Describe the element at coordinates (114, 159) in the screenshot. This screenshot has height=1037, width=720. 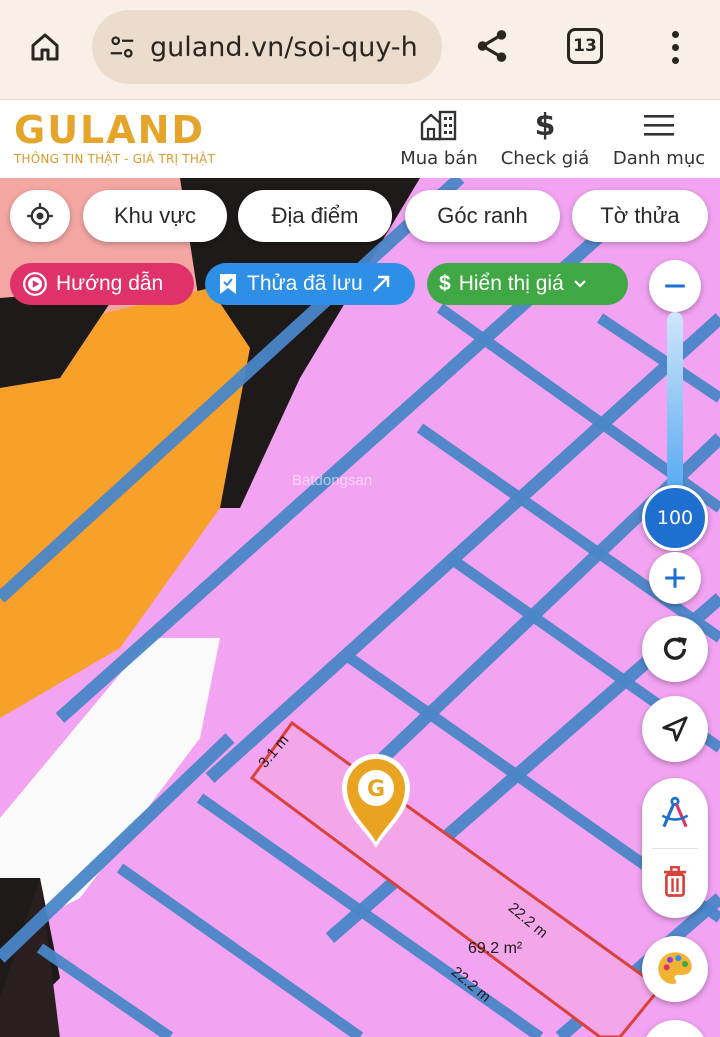
I see `brand-tagline: THÔNG TIN THẬT - GIÁ TRỊ THẬT` at that location.